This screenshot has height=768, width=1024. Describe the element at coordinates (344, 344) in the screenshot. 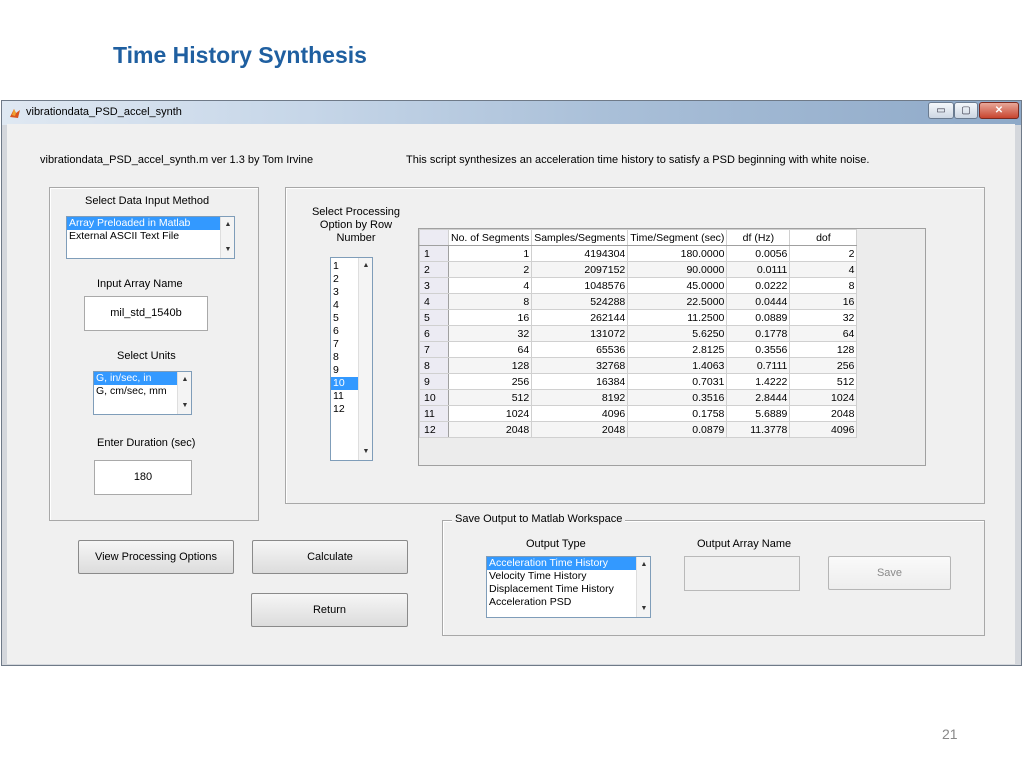

I see `processing-row-option: 7` at that location.